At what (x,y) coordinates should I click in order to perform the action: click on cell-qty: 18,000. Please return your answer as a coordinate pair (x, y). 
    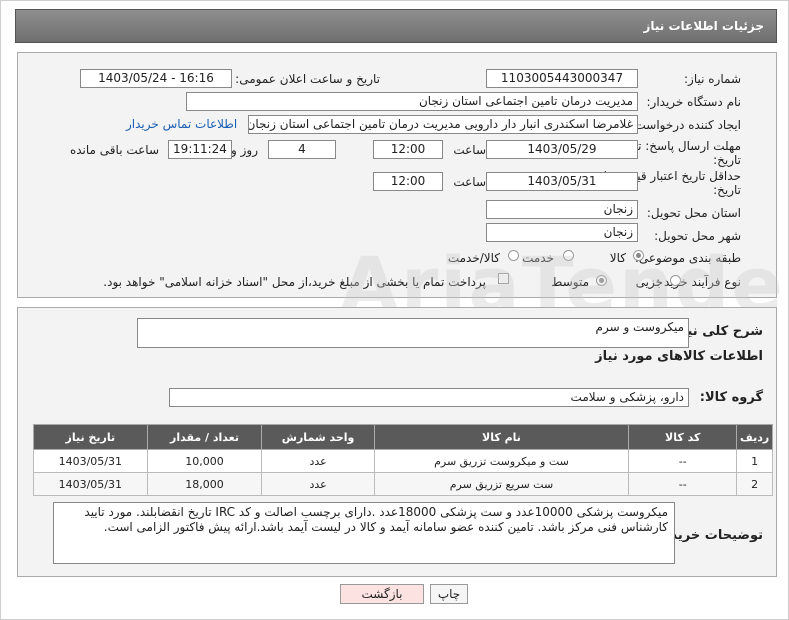
    Looking at the image, I should click on (204, 484).